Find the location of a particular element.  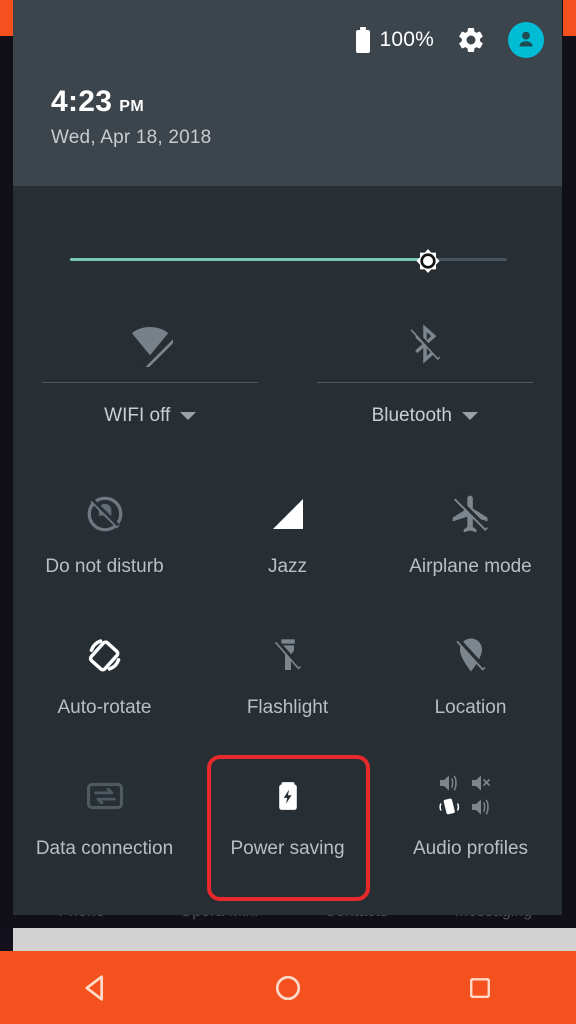

tile-label: Jazz is located at coordinates (287, 566).